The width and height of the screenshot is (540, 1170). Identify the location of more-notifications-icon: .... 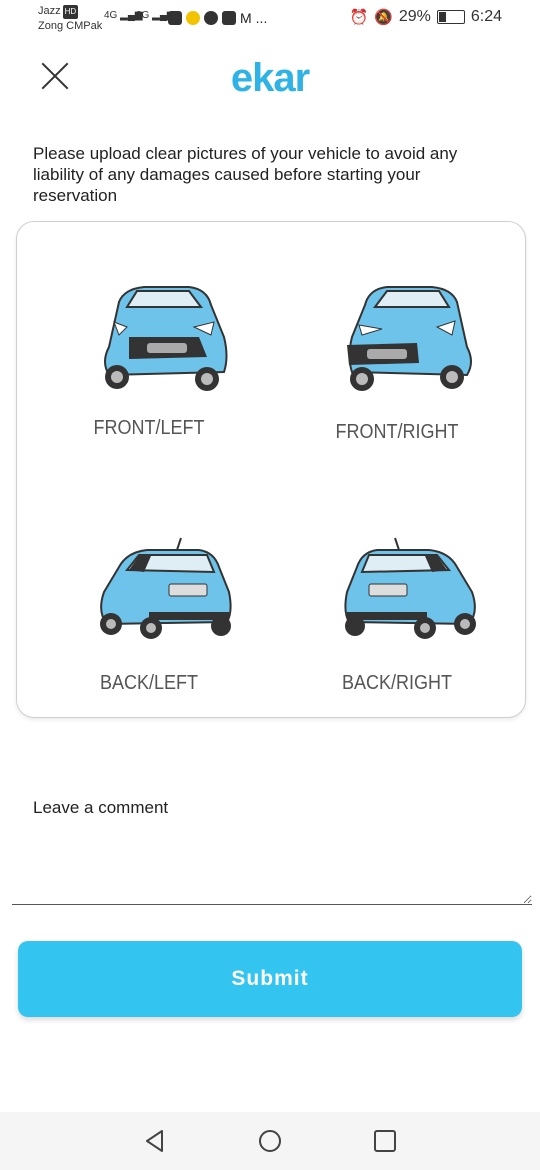
(261, 18).